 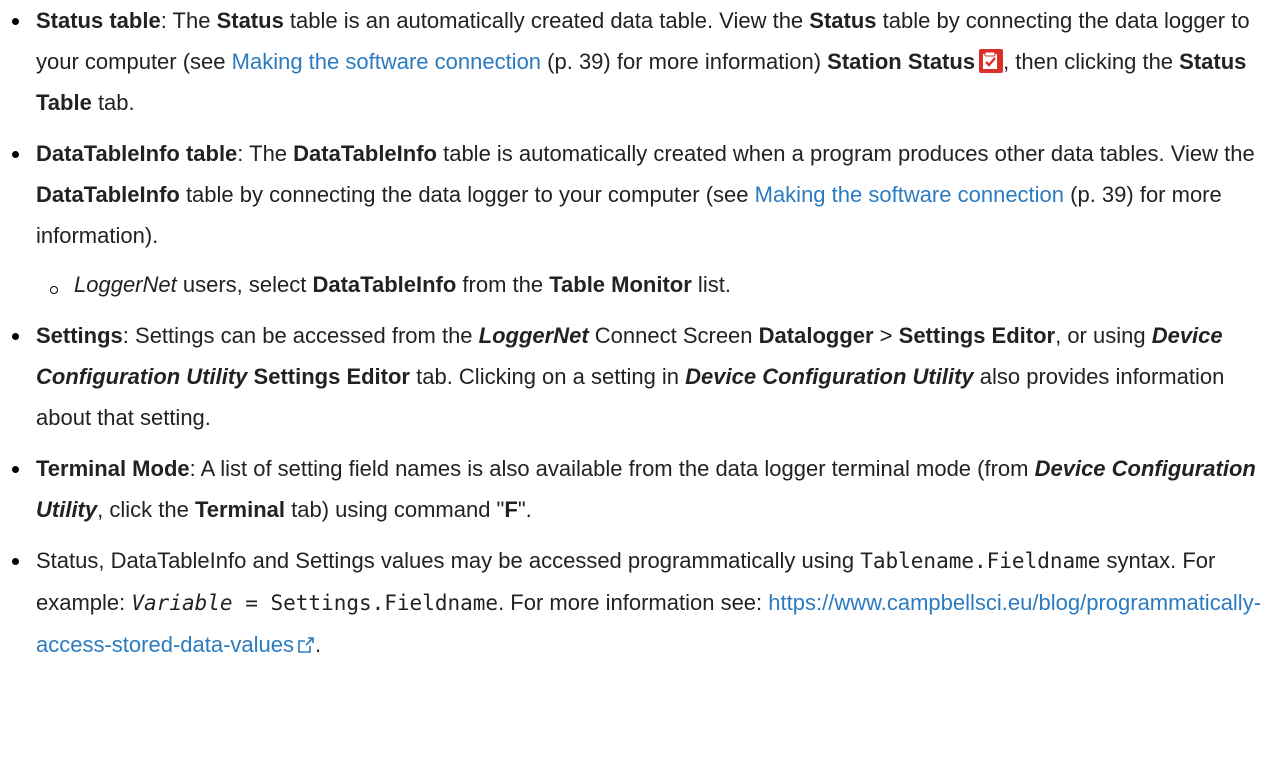 I want to click on making-software-connection-link: Making the software connection, so click(x=386, y=61).